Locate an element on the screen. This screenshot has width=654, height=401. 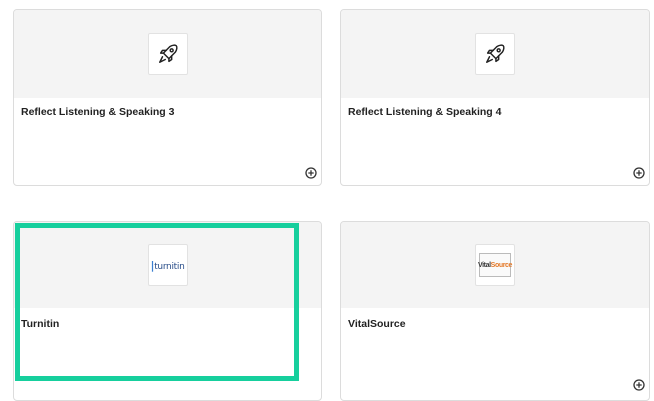
card-title: VitalSource is located at coordinates (377, 324).